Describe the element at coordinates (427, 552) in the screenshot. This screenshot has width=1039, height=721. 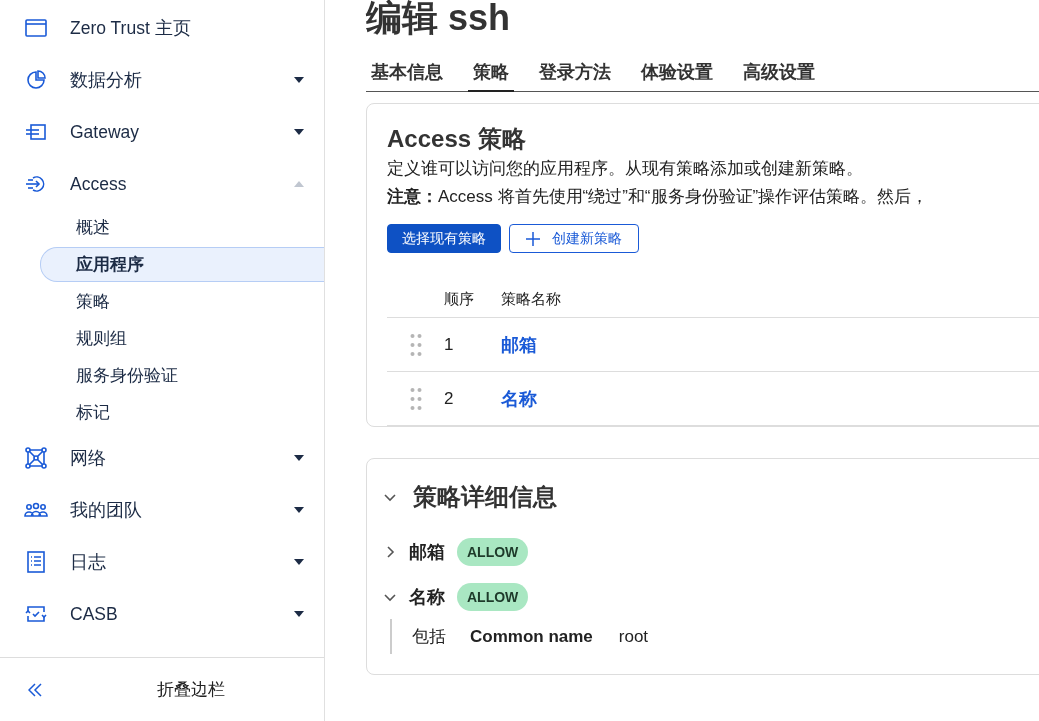
I see `policy-name: 邮箱` at that location.